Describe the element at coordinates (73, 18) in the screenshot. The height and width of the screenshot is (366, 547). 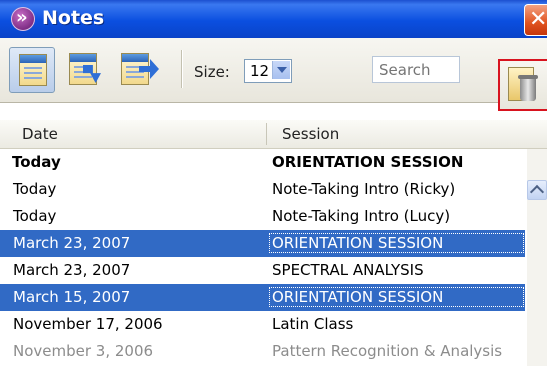
I see `window-title: Notes` at that location.